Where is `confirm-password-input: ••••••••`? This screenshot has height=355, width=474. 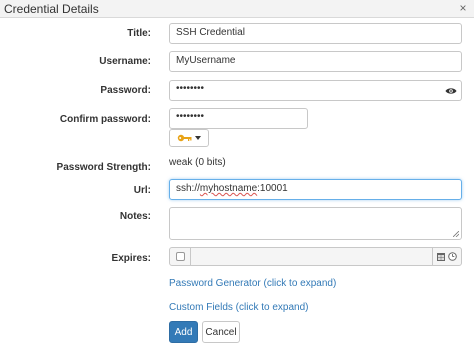 confirm-password-input: •••••••• is located at coordinates (238, 118).